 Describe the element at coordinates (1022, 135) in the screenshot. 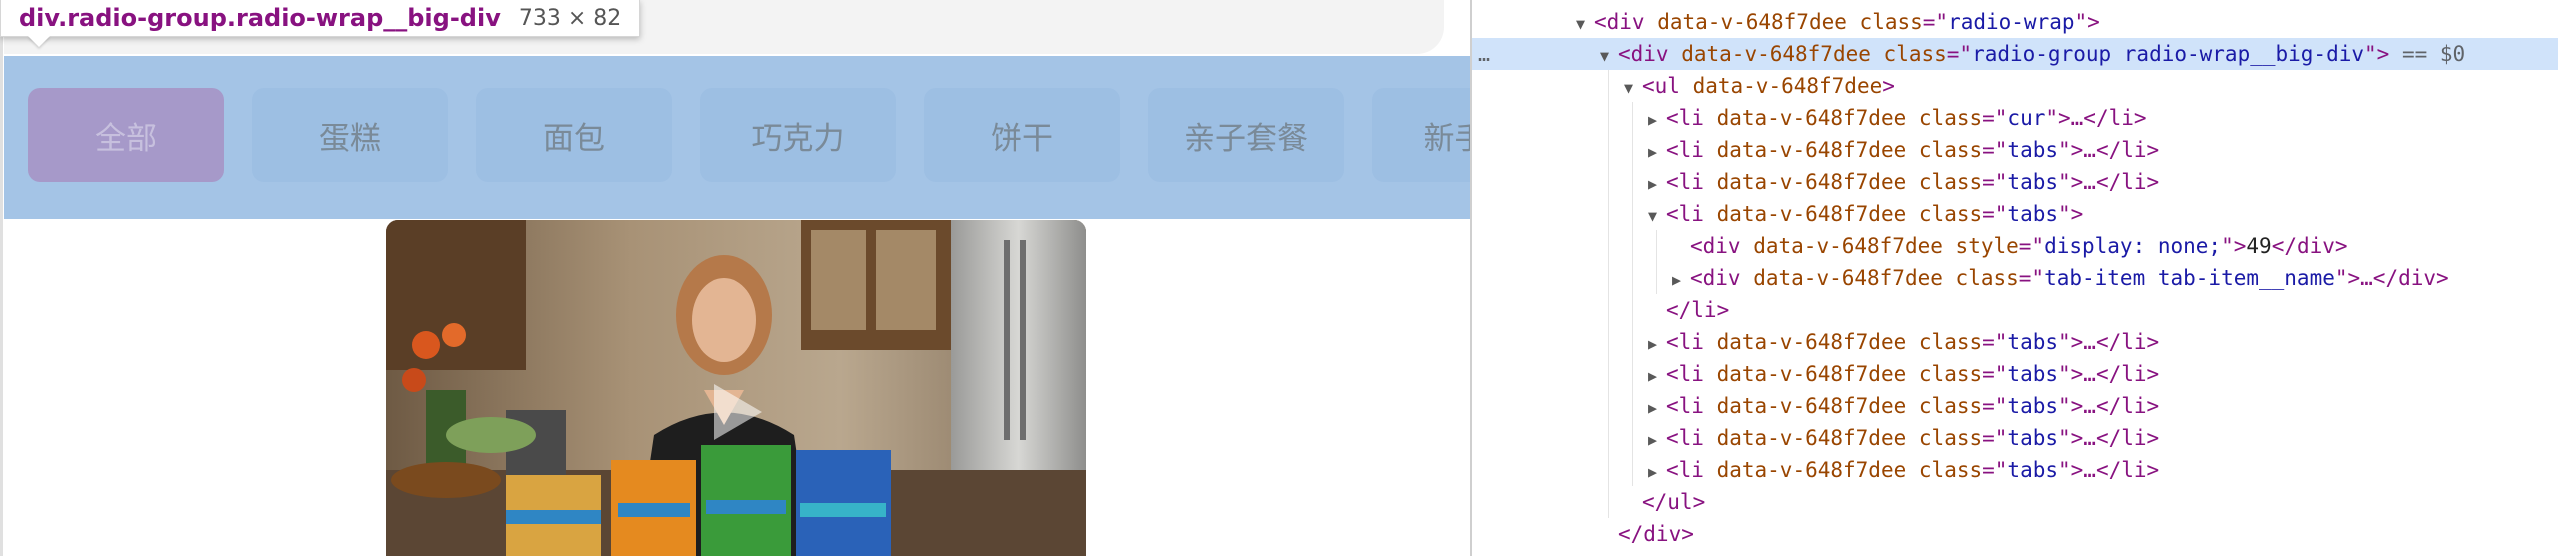

I see `tab-cookies: 饼干` at that location.